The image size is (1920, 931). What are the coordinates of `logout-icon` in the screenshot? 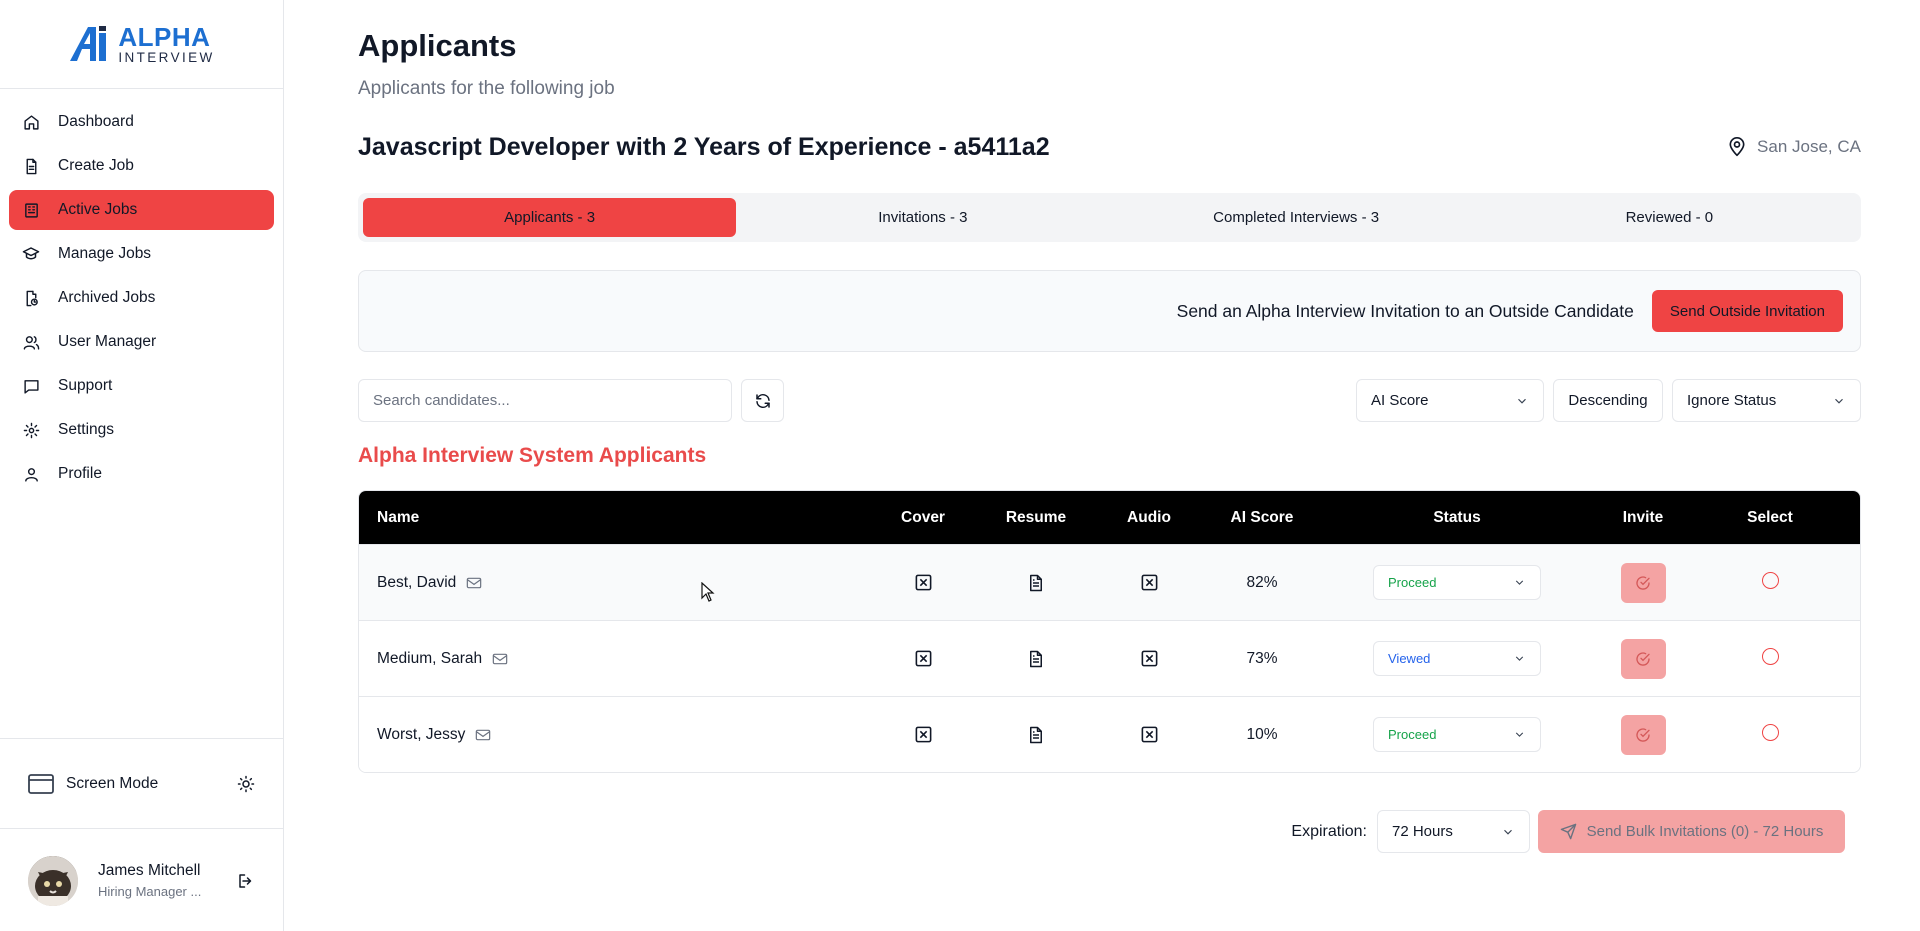 It's located at (246, 881).